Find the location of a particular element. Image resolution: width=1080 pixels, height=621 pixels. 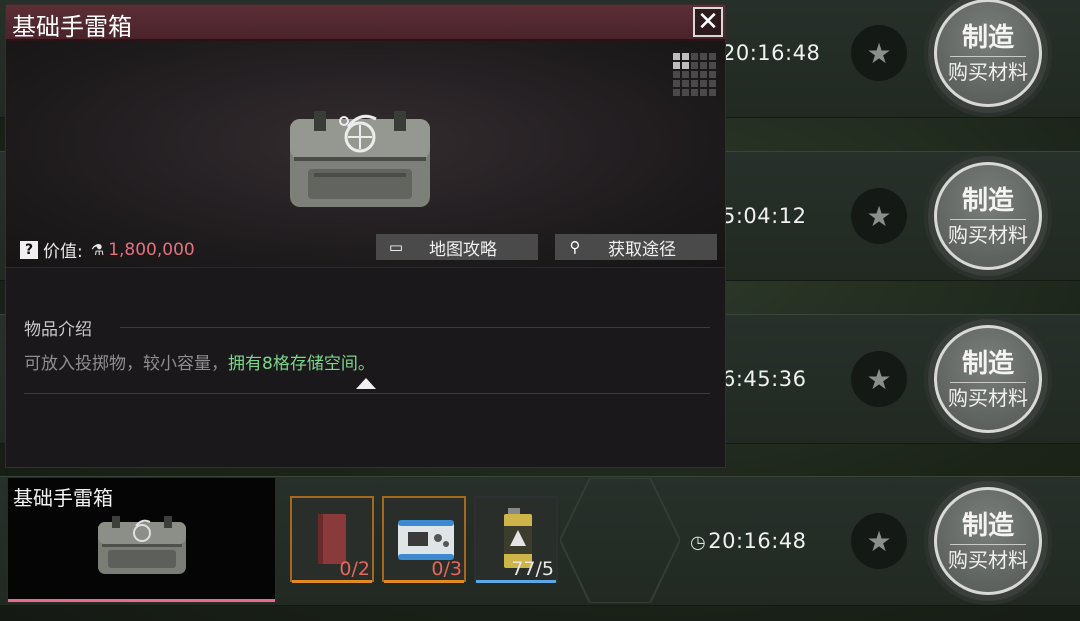

acquire-source-button: ⚲ 获取途径 is located at coordinates (636, 247).